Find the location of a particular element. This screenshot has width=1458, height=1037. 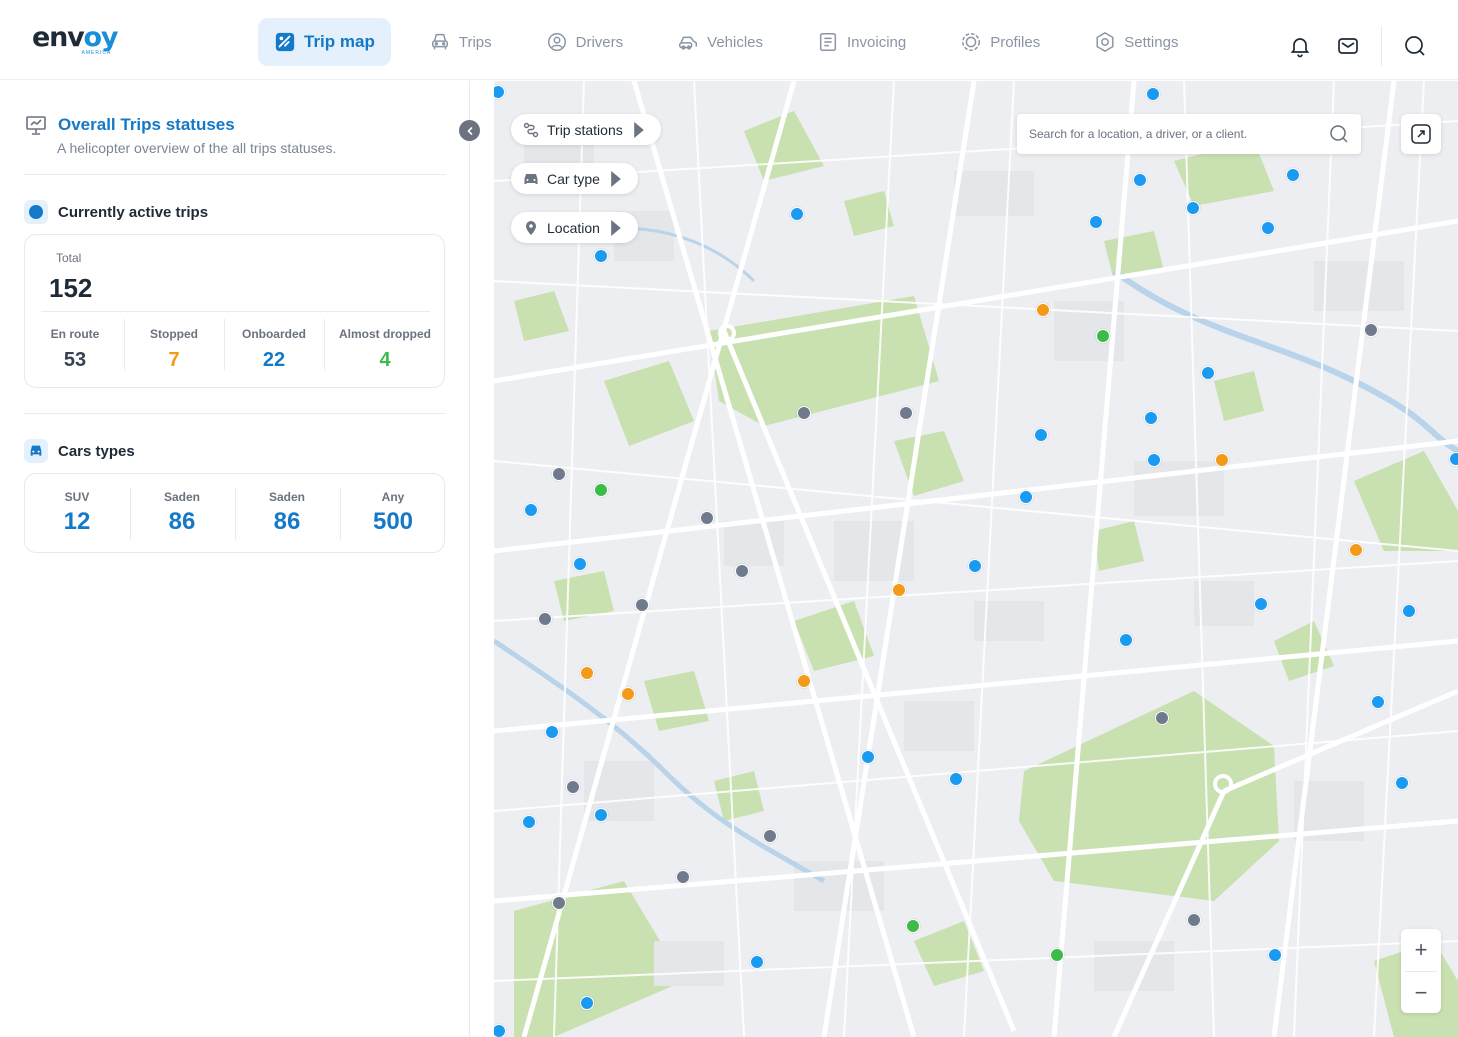

nav-settings: Settings is located at coordinates (1136, 42).